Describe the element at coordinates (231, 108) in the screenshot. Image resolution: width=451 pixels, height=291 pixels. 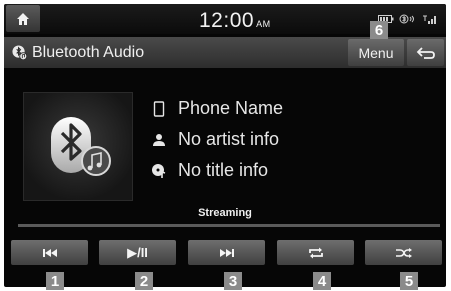
I see `device-name: Phone Name` at that location.